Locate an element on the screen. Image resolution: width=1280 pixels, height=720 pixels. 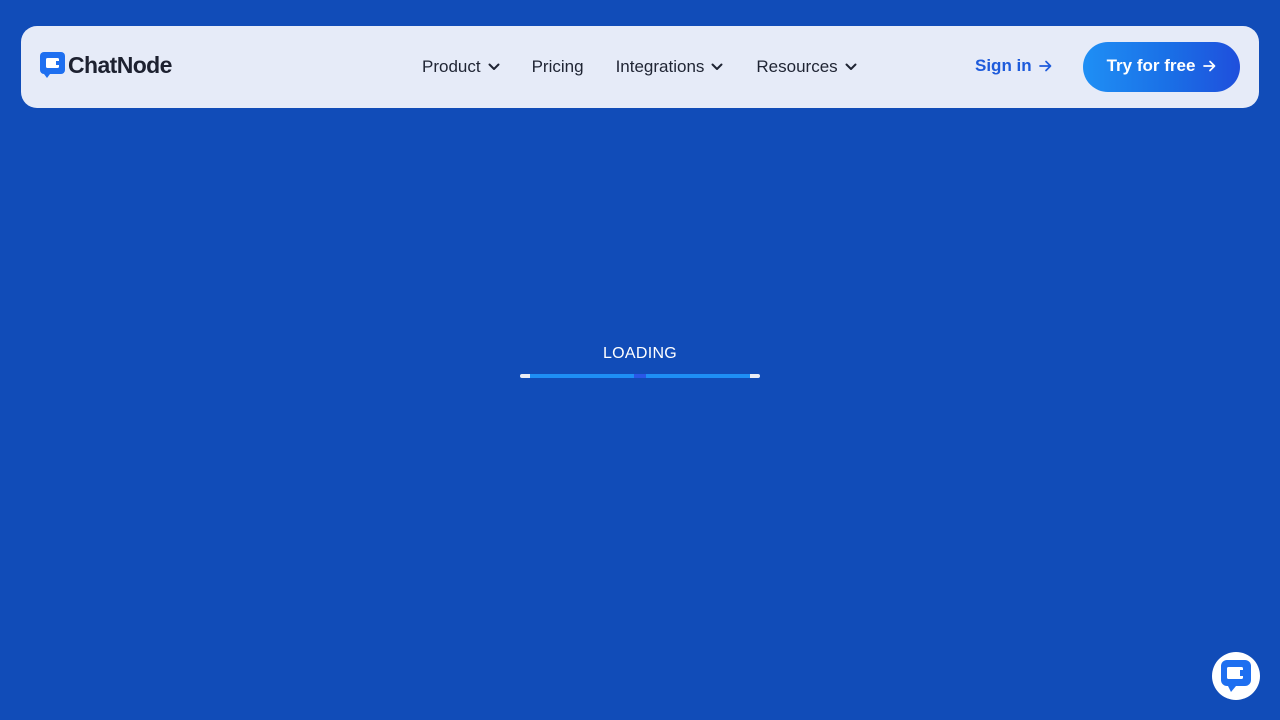
nav-item-label: Resources is located at coordinates (797, 66).